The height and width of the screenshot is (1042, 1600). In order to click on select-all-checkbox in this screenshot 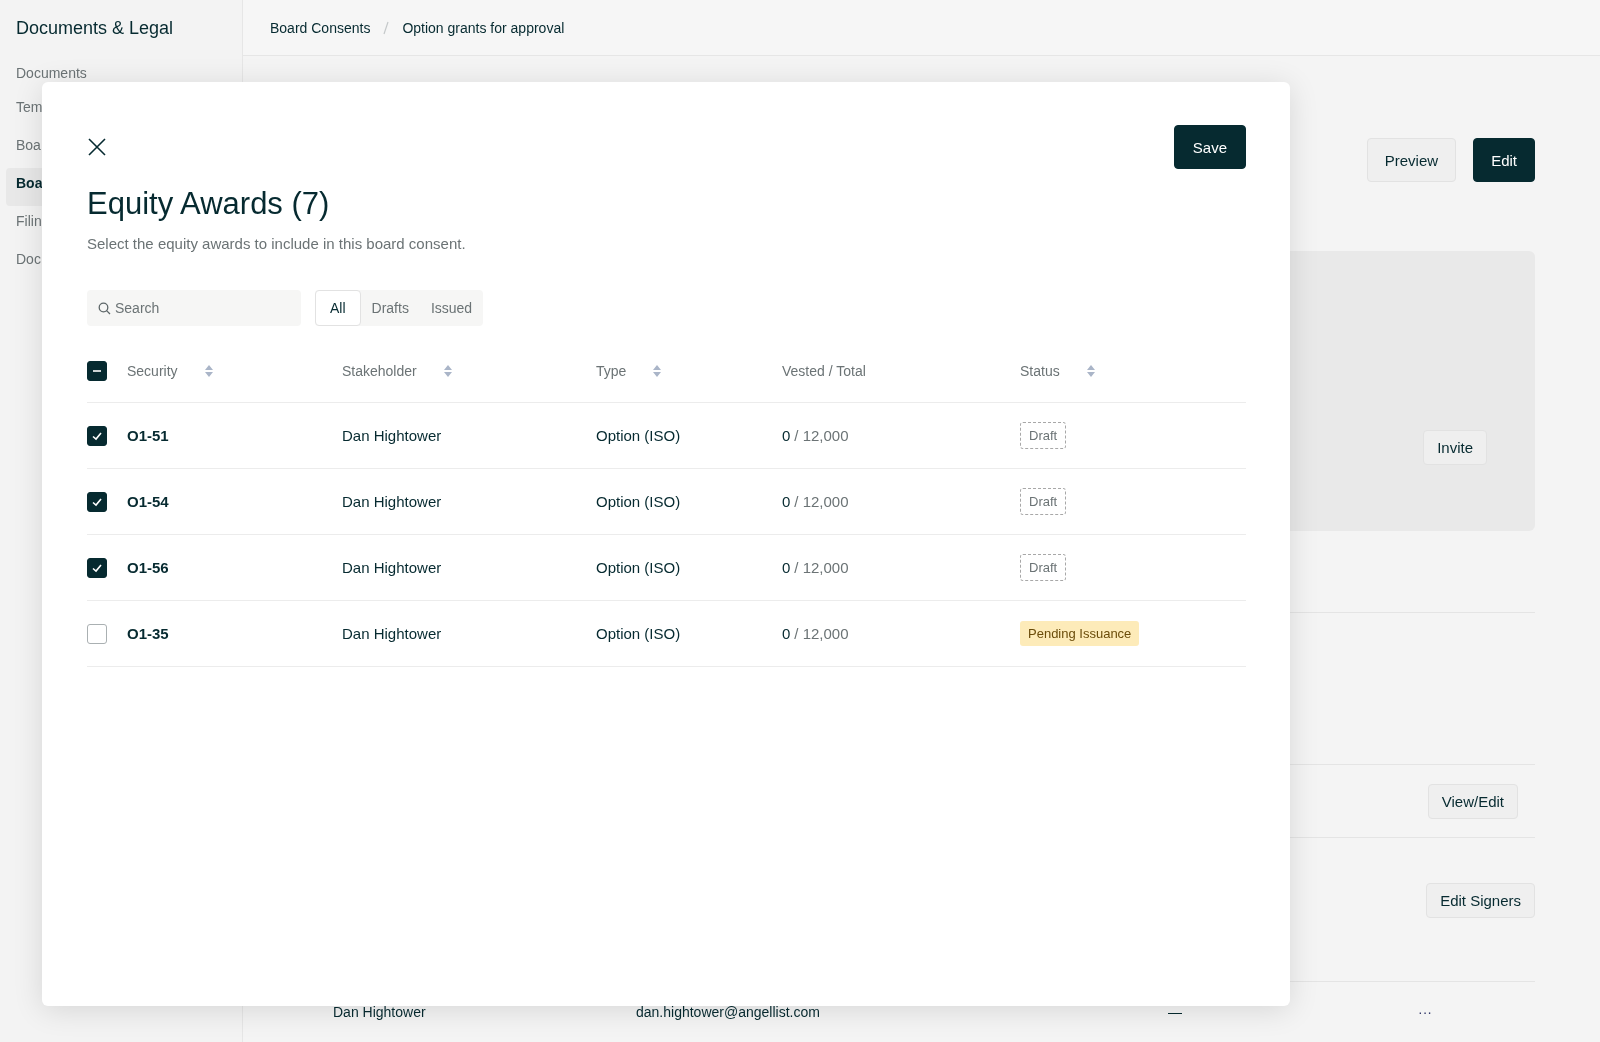, I will do `click(97, 371)`.